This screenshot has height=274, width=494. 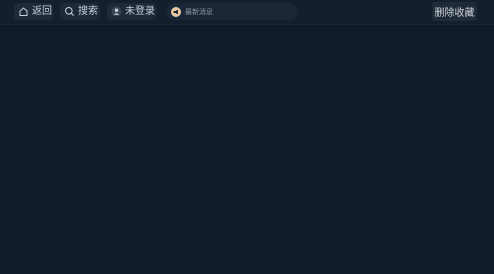 I want to click on top-toolbar: 返回 搜索 未登录 最新消息 删除收藏, so click(x=247, y=12).